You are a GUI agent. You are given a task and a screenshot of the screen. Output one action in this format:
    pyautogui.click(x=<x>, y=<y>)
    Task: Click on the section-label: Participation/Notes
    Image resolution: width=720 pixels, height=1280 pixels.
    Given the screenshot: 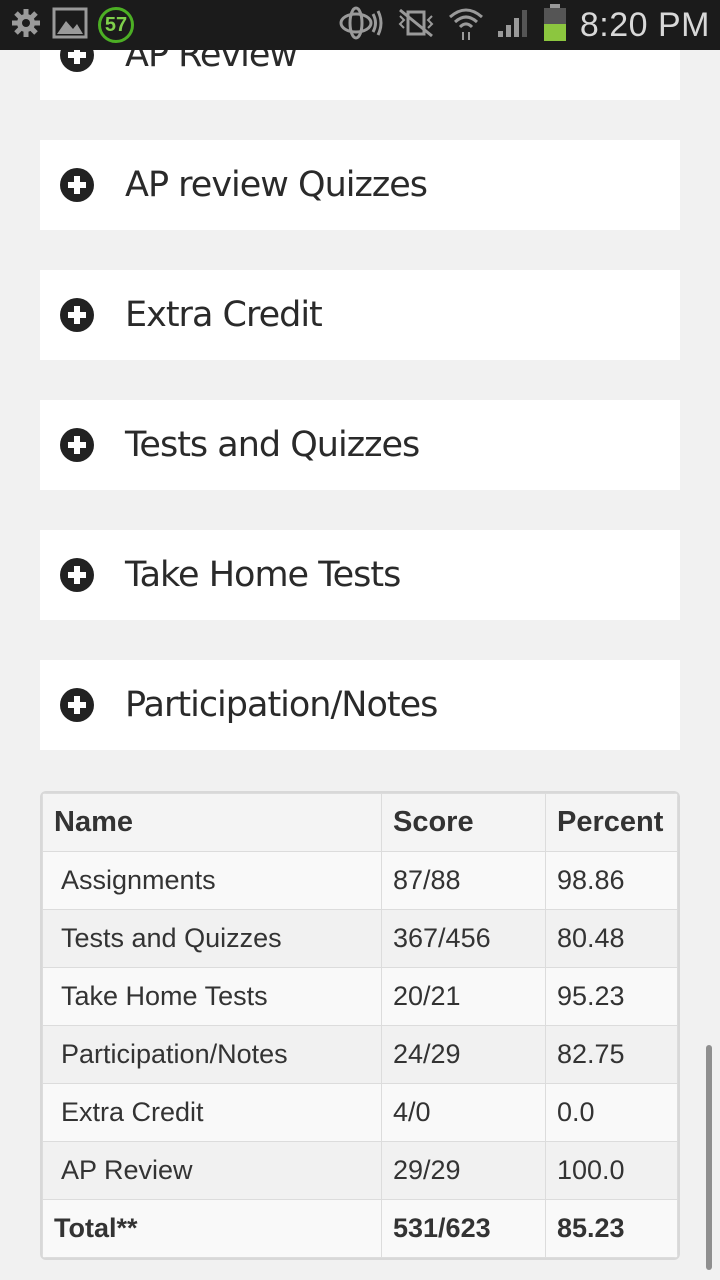 What is the action you would take?
    pyautogui.click(x=281, y=705)
    